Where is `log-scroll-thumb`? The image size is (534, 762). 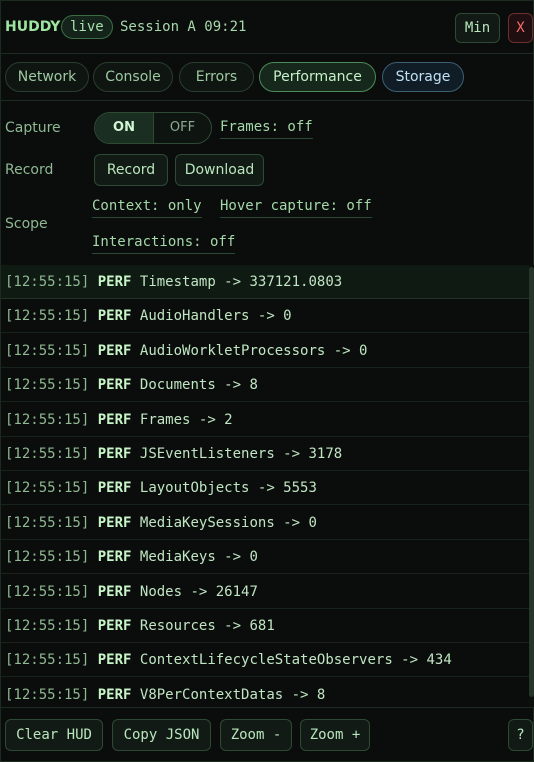
log-scroll-thumb is located at coordinates (531, 482).